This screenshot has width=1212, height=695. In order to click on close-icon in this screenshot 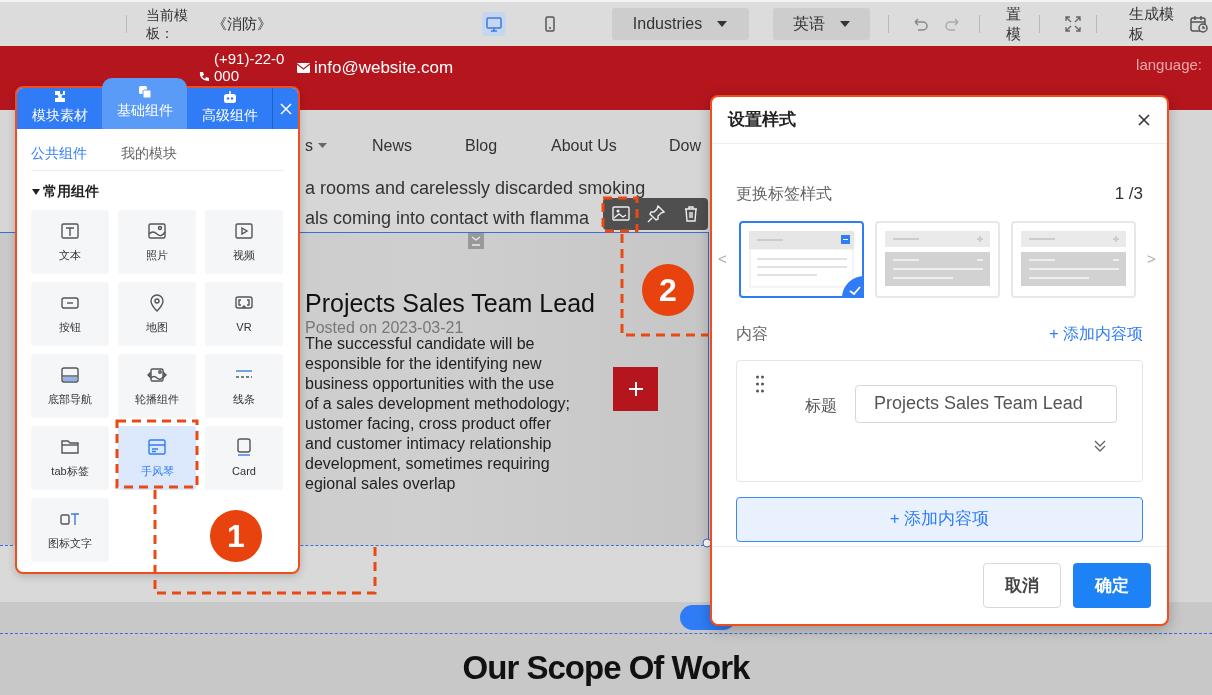, I will do `click(1144, 120)`.